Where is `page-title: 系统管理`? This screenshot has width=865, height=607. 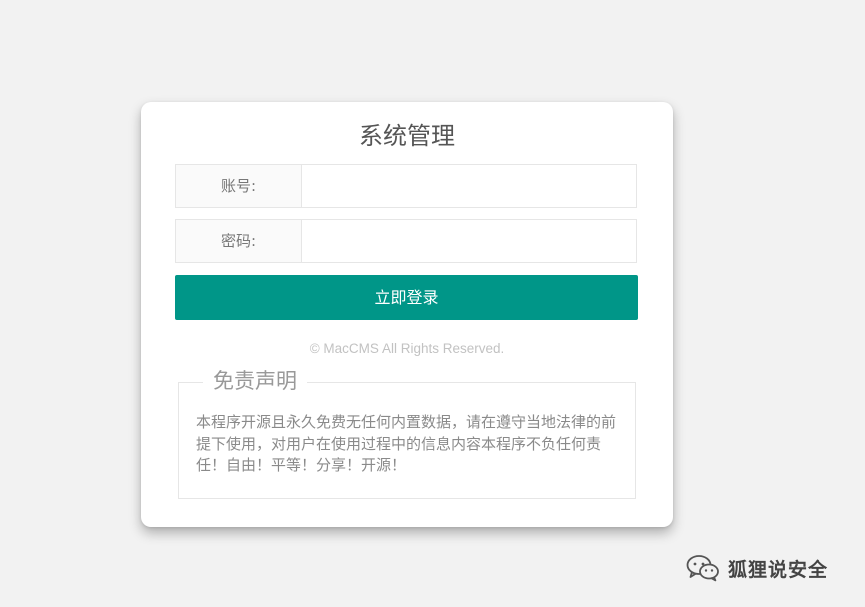
page-title: 系统管理 is located at coordinates (407, 136).